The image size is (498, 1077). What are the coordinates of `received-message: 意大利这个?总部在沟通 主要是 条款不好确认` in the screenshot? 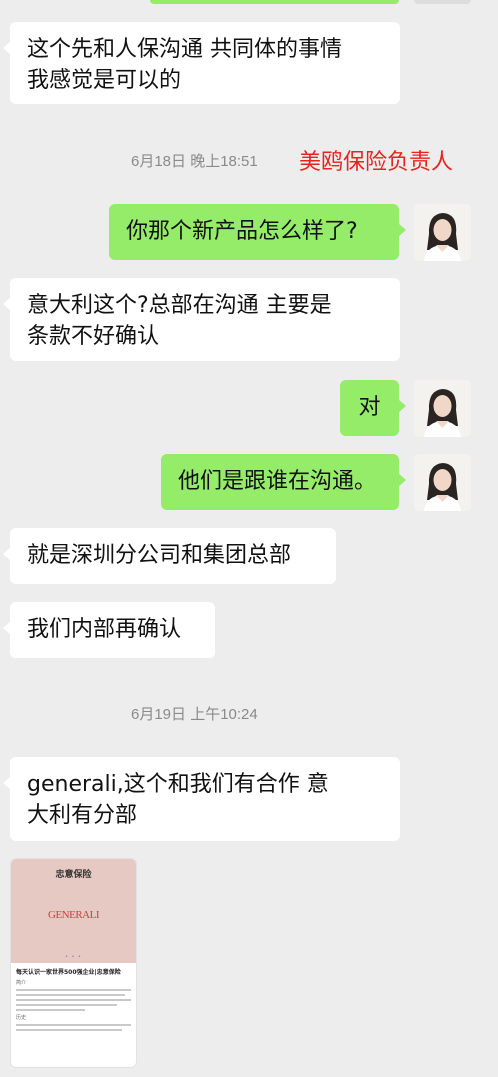 It's located at (201, 319).